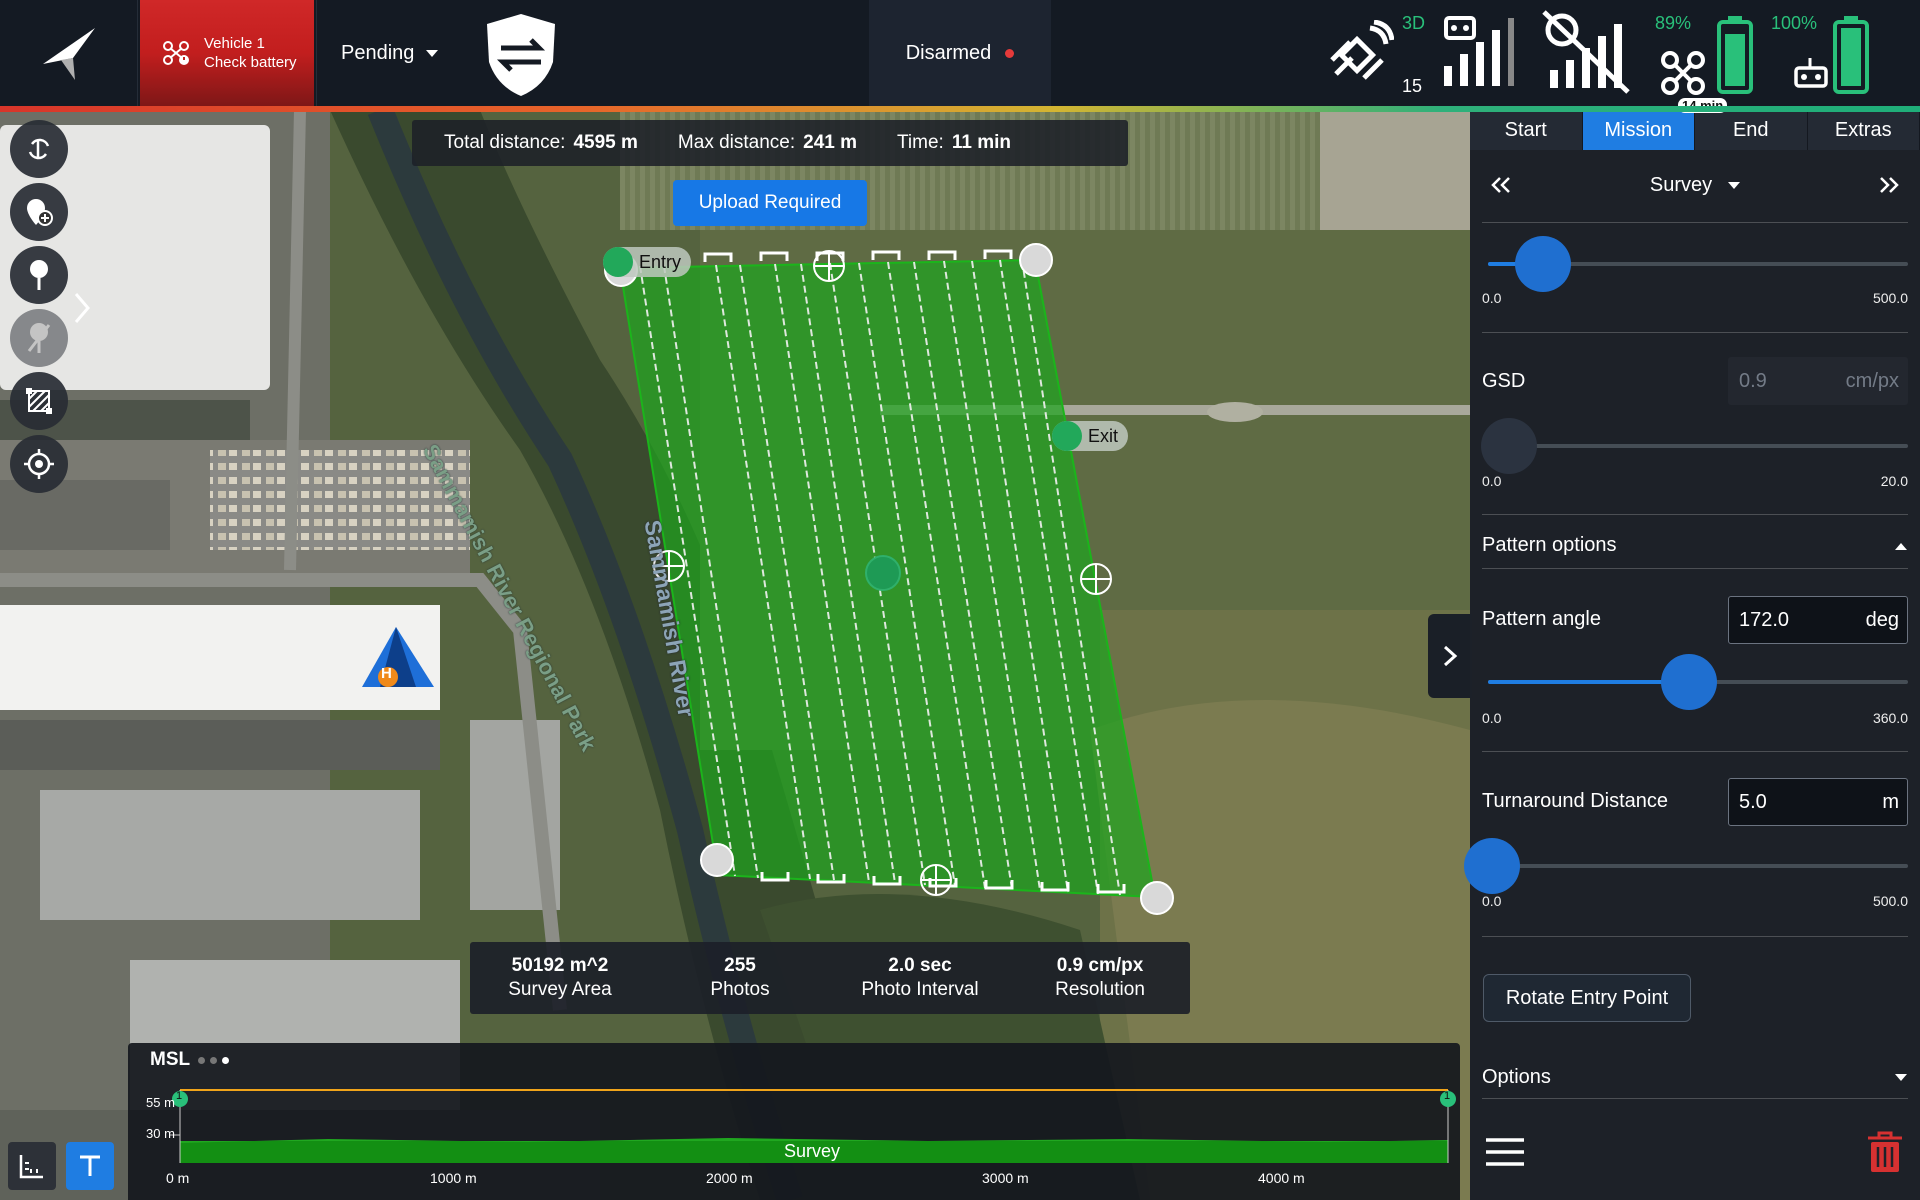 This screenshot has width=1920, height=1200. I want to click on tab-extras: Extras, so click(1863, 130).